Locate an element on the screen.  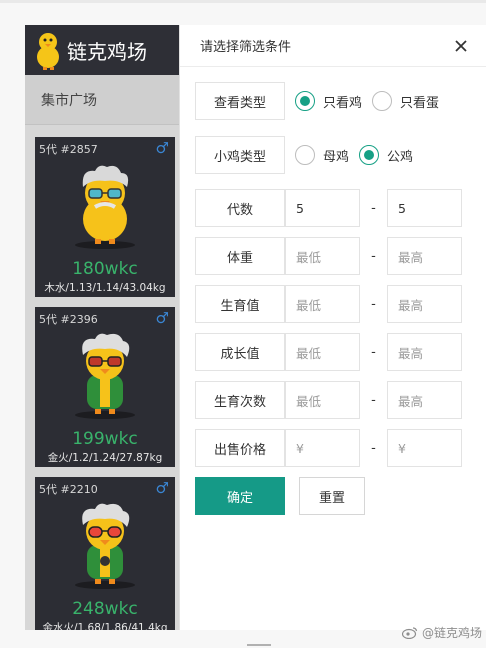
weight-min-input: 最低 is located at coordinates (322, 256).